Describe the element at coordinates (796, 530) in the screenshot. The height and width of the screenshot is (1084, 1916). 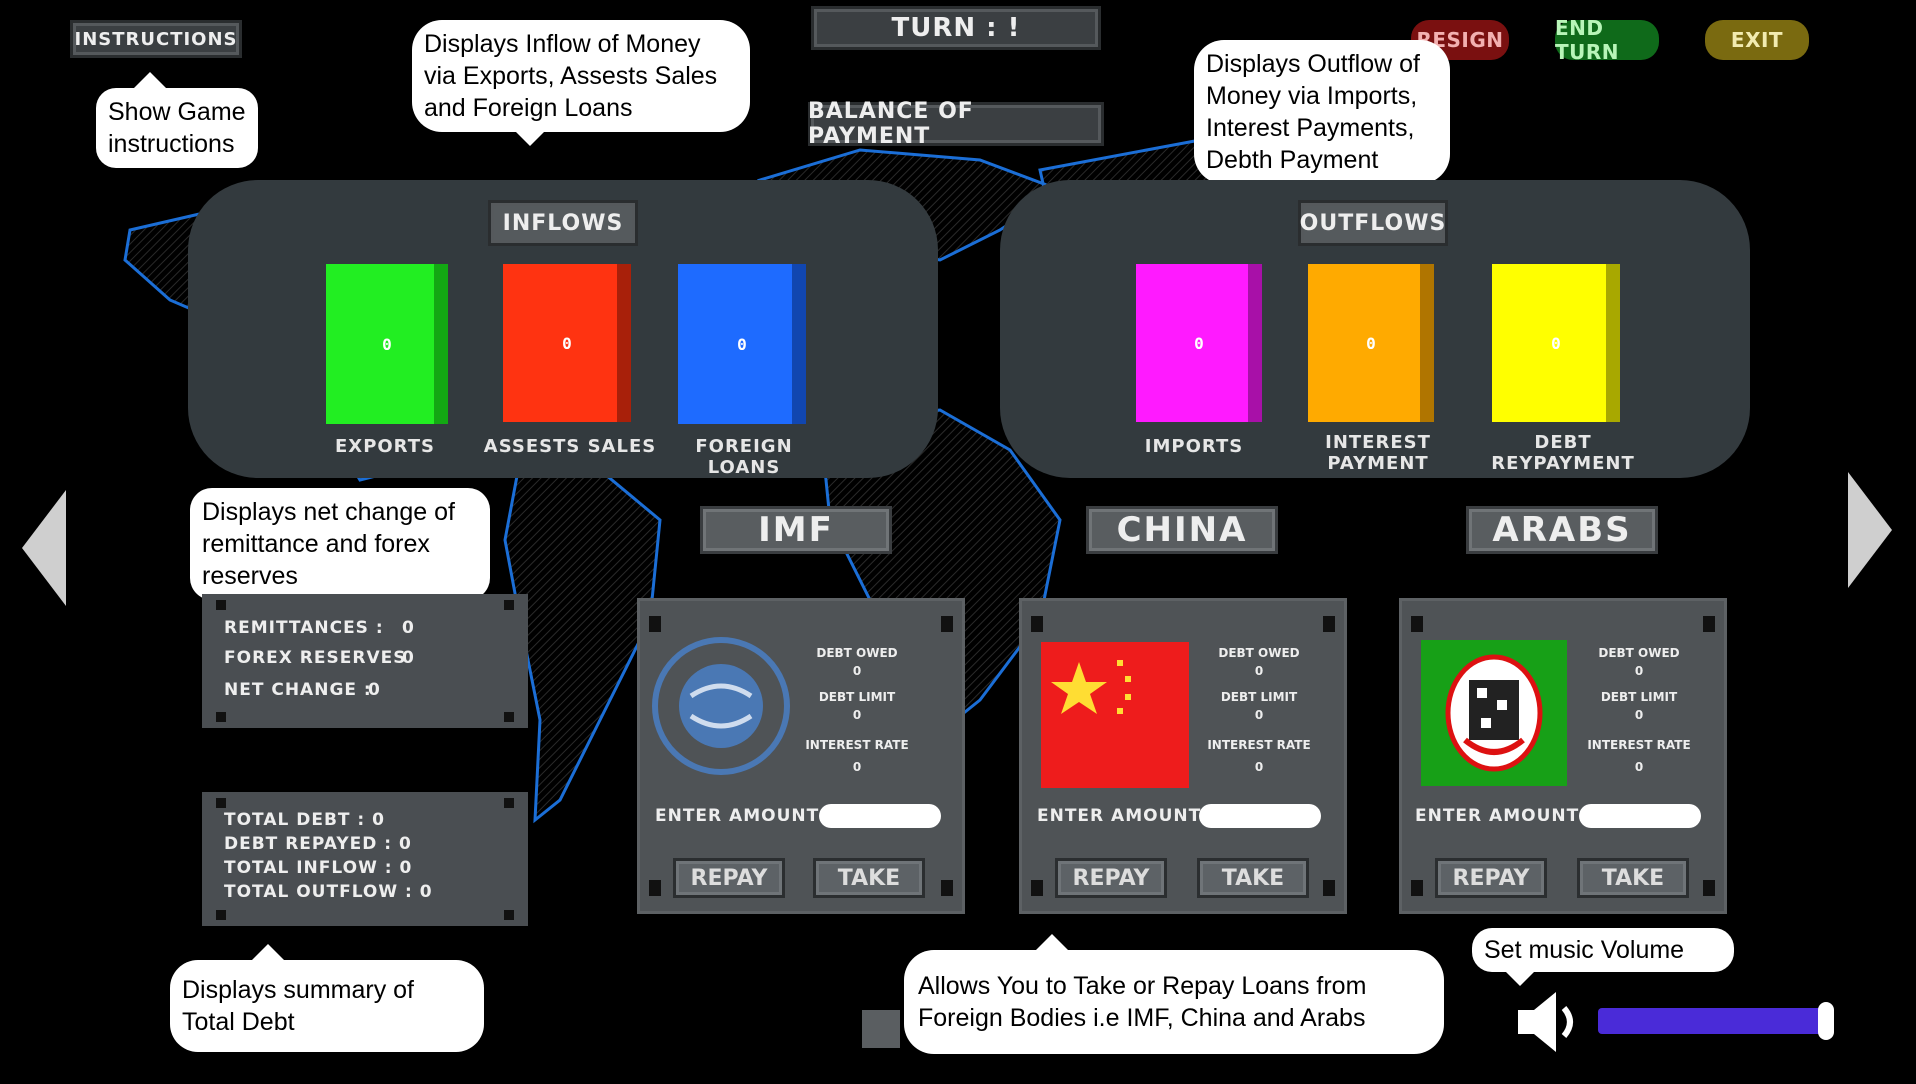
I see `imf-title: IMF` at that location.